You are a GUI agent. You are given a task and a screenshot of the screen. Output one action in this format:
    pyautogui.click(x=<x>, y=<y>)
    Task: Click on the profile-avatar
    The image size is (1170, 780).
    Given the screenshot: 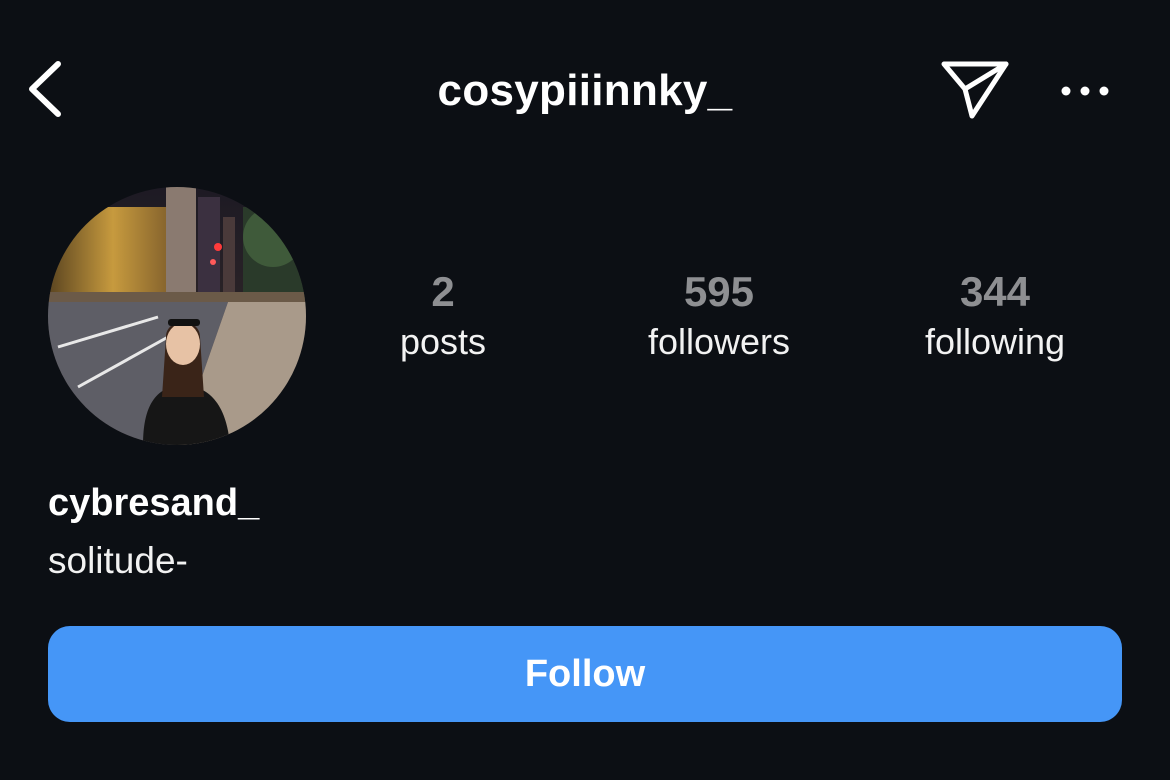 What is the action you would take?
    pyautogui.click(x=177, y=316)
    